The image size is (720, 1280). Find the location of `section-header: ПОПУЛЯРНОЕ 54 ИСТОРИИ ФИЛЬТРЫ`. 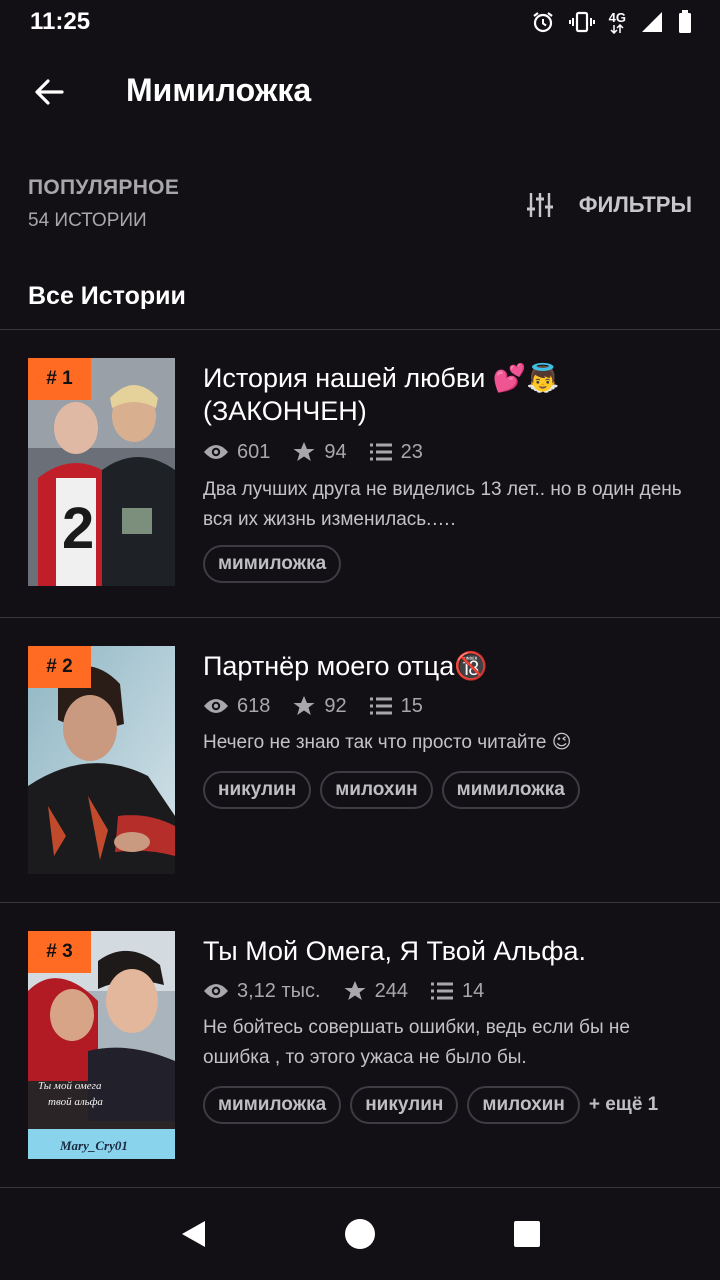

section-header: ПОПУЛЯРНОЕ 54 ИСТОРИИ ФИЛЬТРЫ is located at coordinates (360, 211).